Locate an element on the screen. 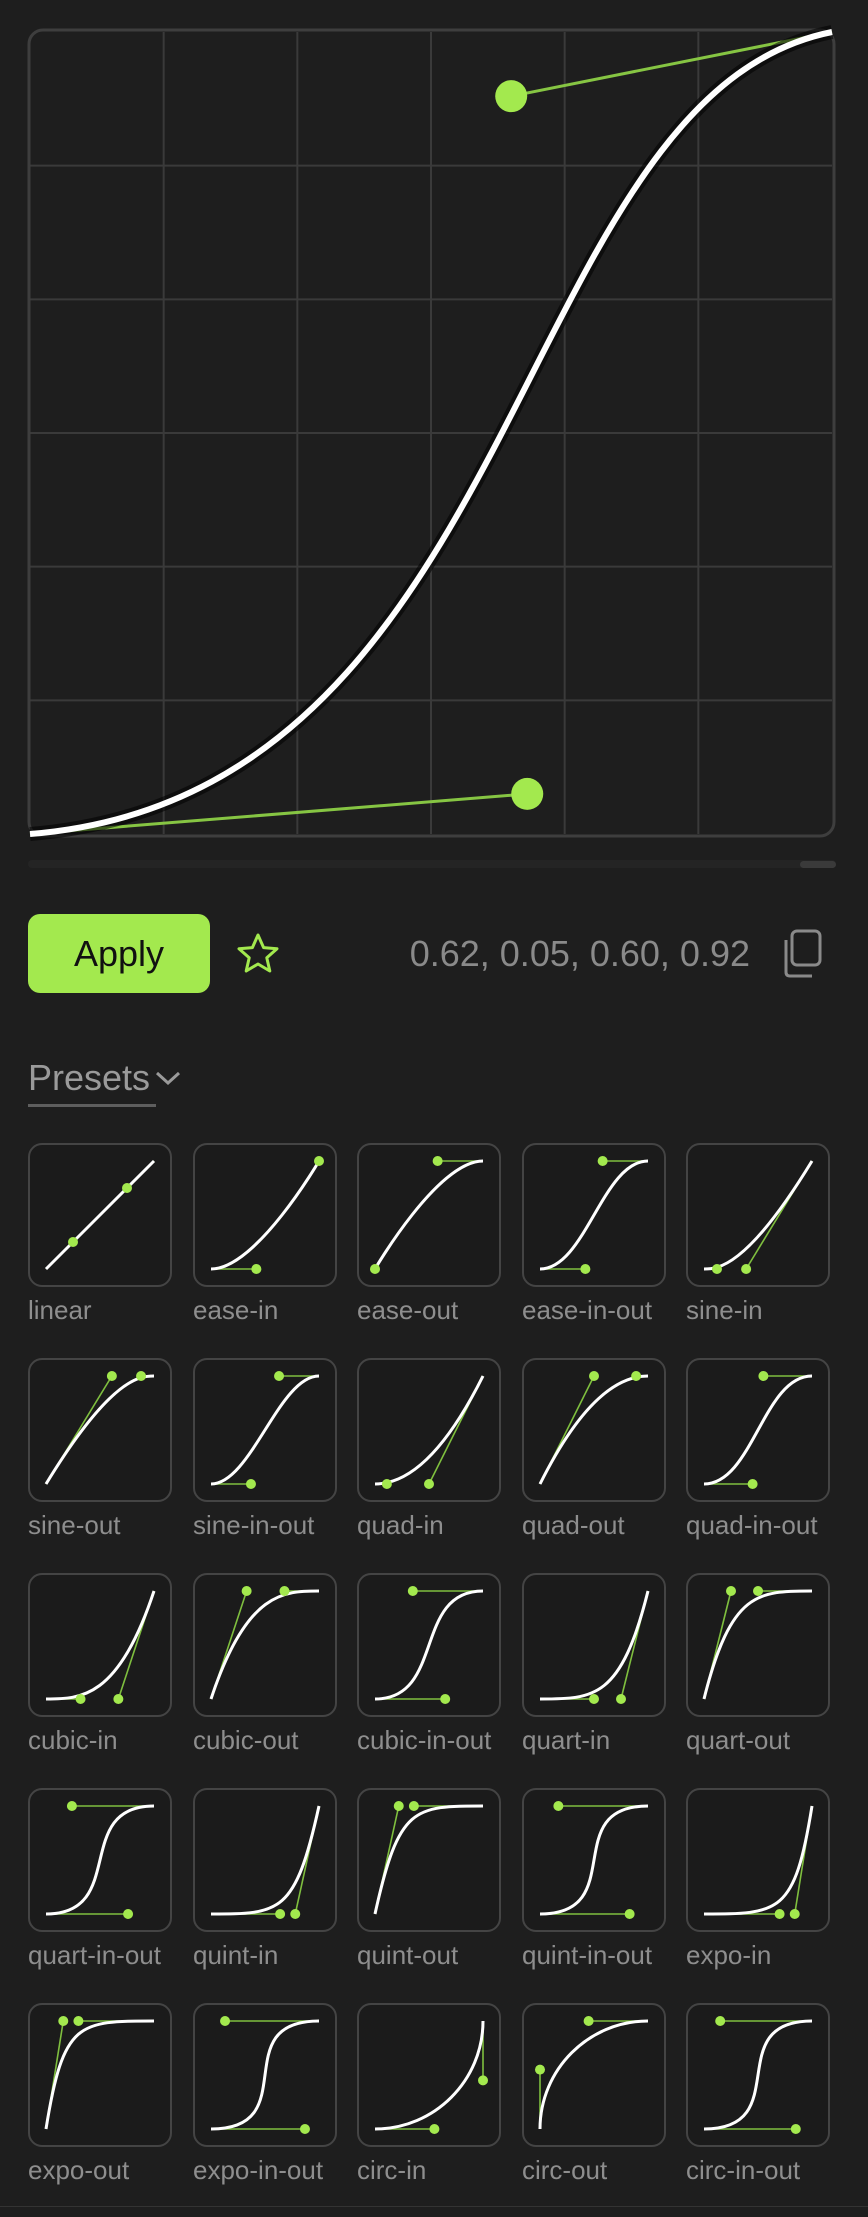 This screenshot has height=2217, width=868. copy-button is located at coordinates (802, 954).